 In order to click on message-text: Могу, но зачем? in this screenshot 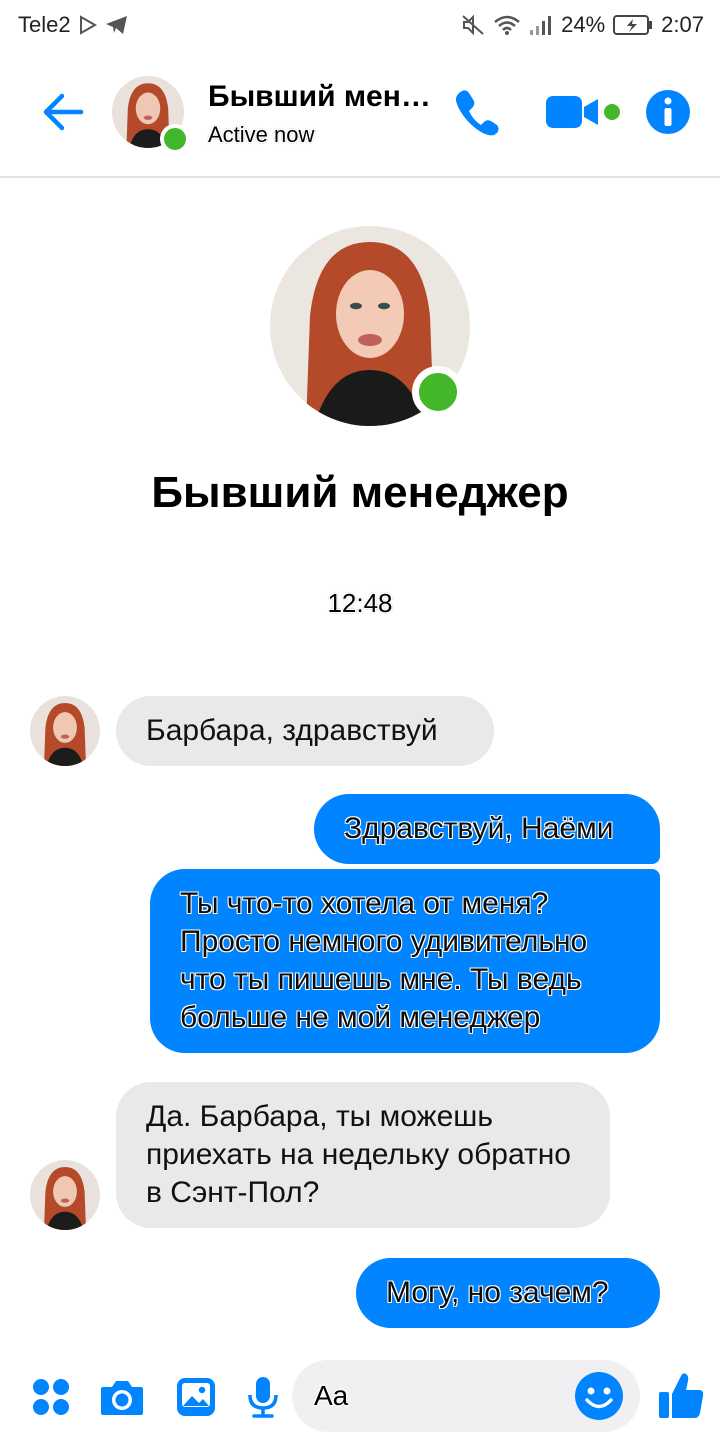, I will do `click(497, 1292)`.